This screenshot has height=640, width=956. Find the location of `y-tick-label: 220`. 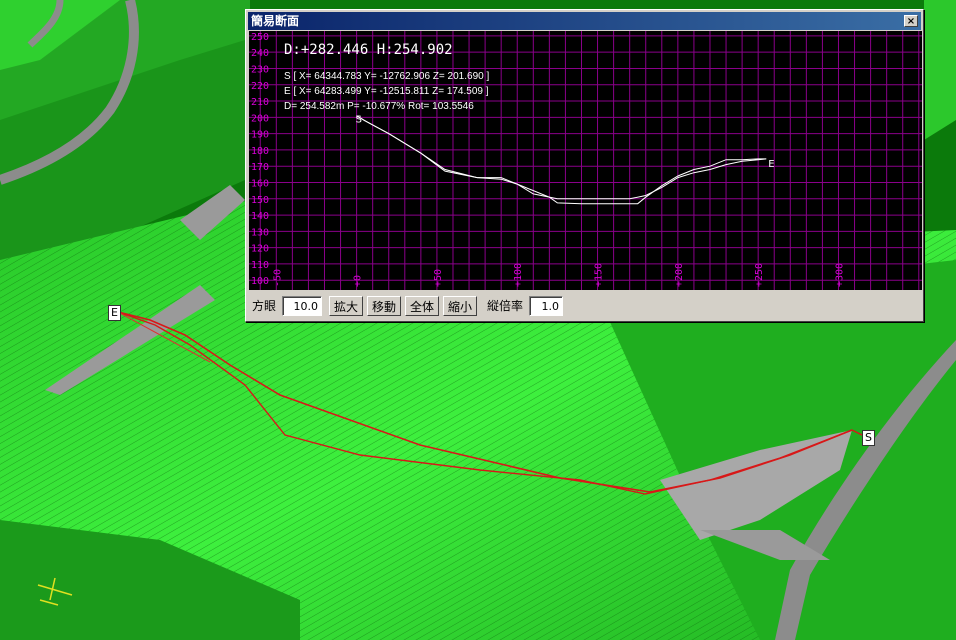

y-tick-label: 220 is located at coordinates (260, 86).